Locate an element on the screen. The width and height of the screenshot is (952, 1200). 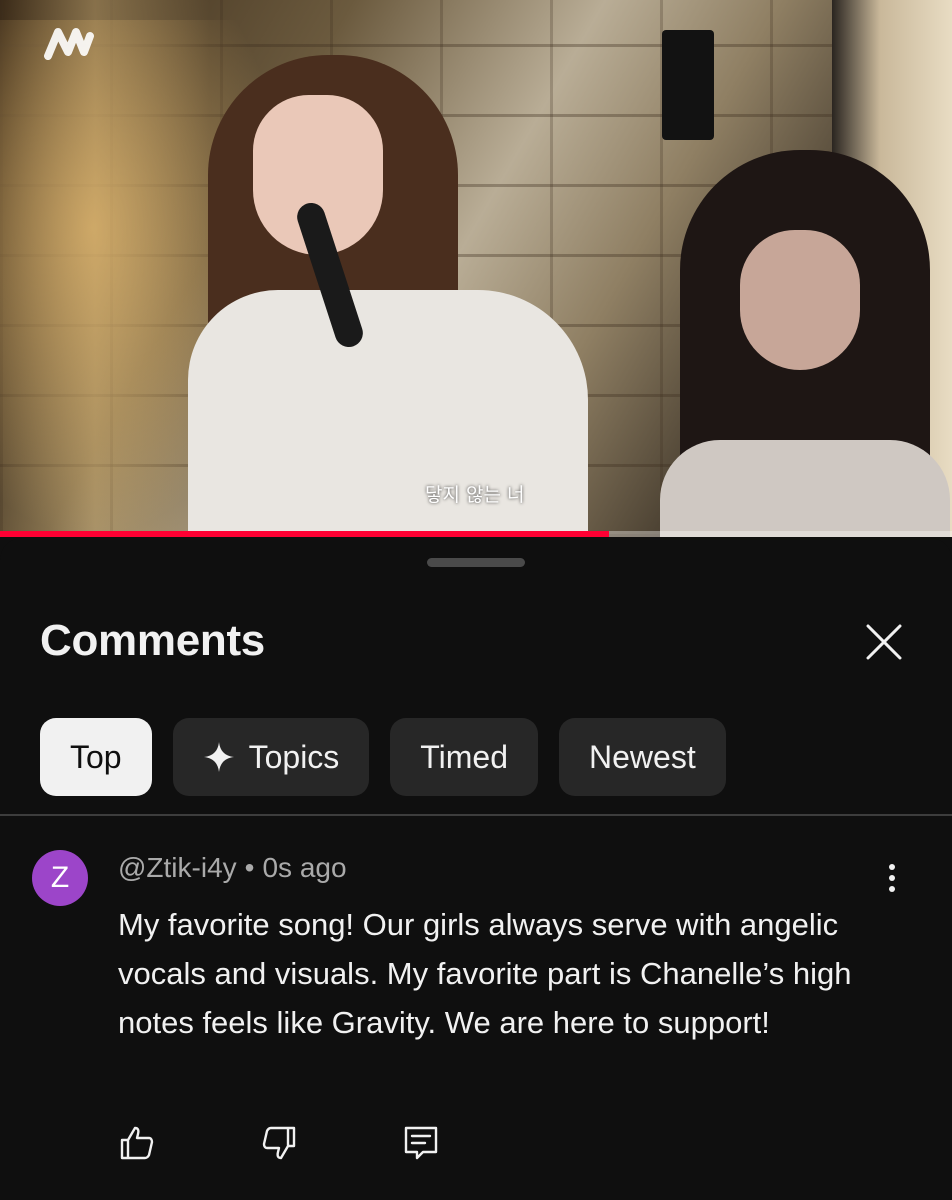
member-shirt is located at coordinates (805, 488).